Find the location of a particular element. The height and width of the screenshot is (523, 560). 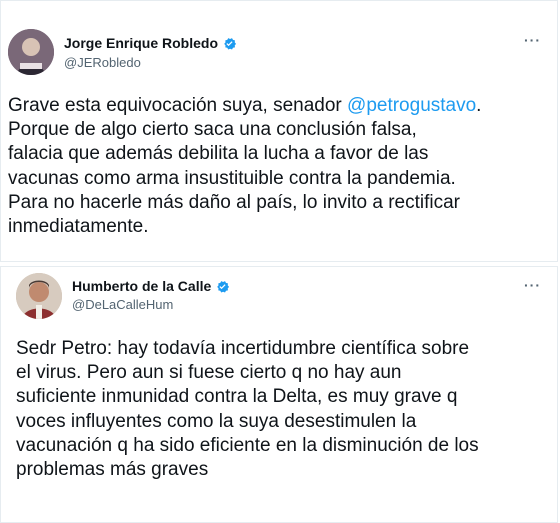

avatar-delacalle-icon is located at coordinates (39, 296).